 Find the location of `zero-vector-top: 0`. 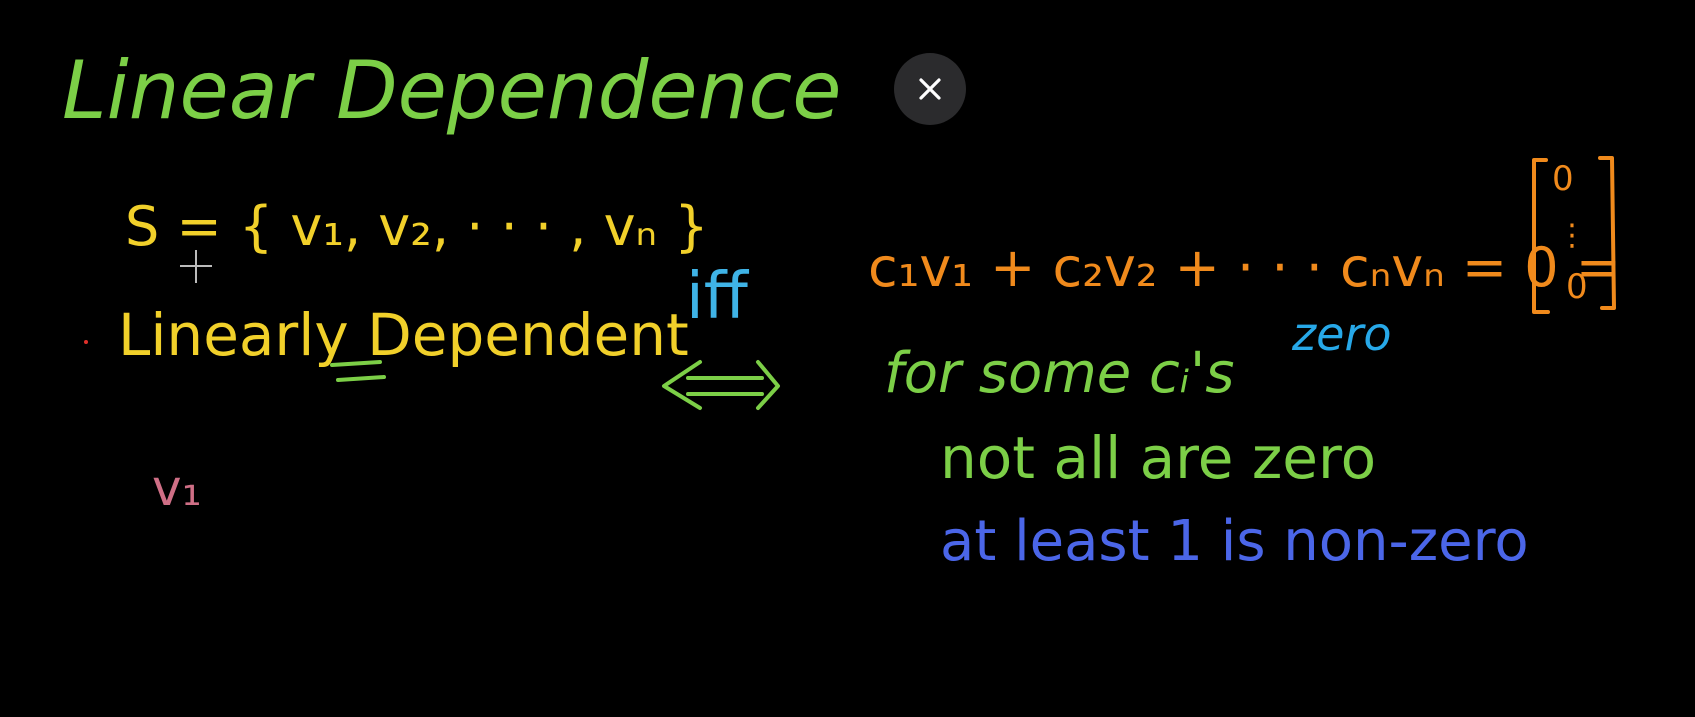

zero-vector-top: 0 is located at coordinates (1563, 179).